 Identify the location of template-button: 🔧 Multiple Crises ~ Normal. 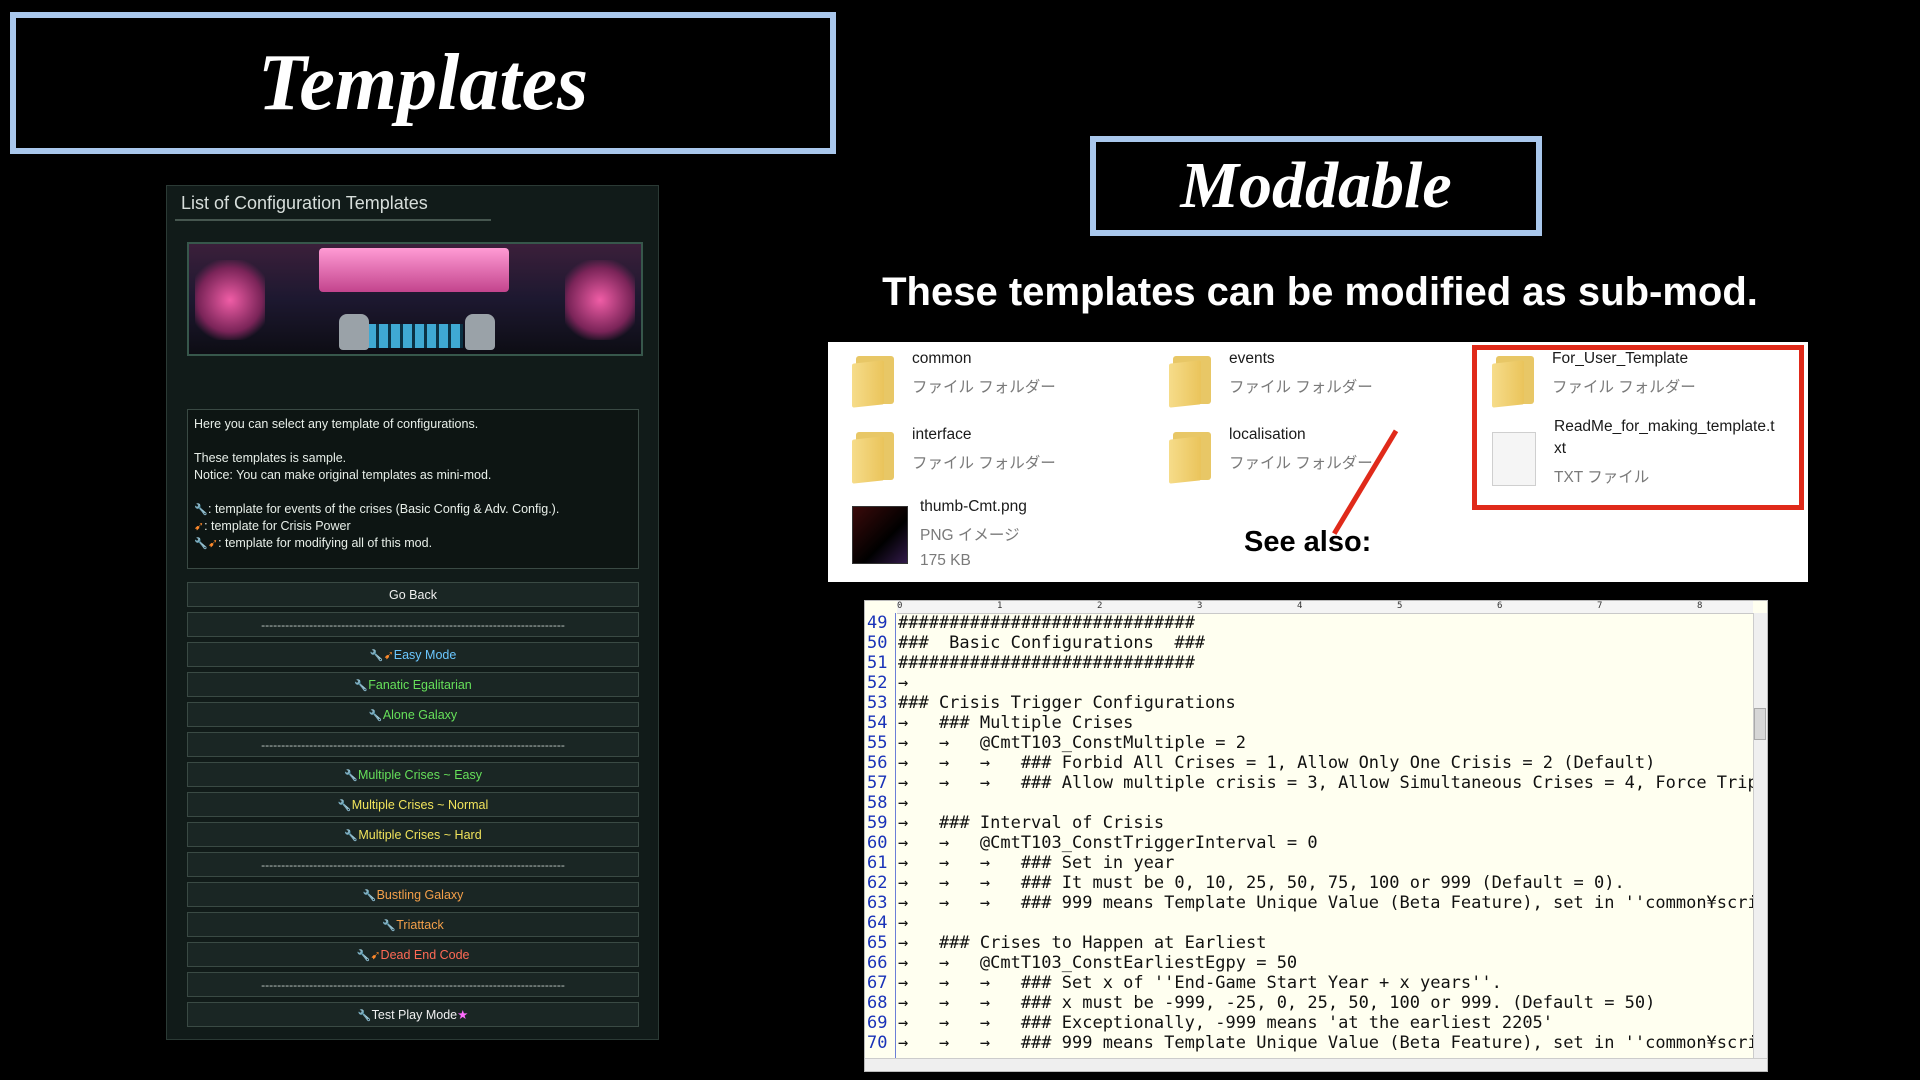
(413, 804).